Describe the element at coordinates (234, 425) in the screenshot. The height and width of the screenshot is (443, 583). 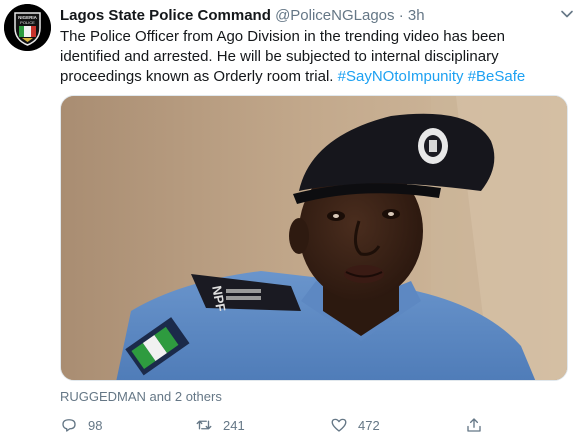
I see `retweet-count: 241` at that location.